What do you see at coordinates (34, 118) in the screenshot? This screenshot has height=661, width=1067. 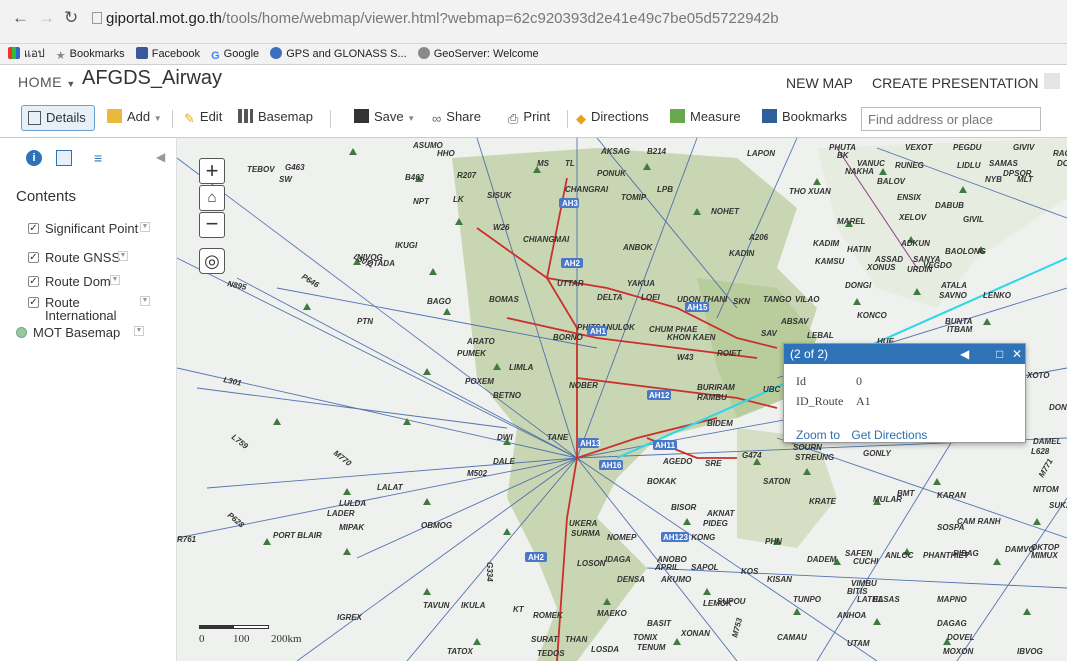 I see `details-icon` at bounding box center [34, 118].